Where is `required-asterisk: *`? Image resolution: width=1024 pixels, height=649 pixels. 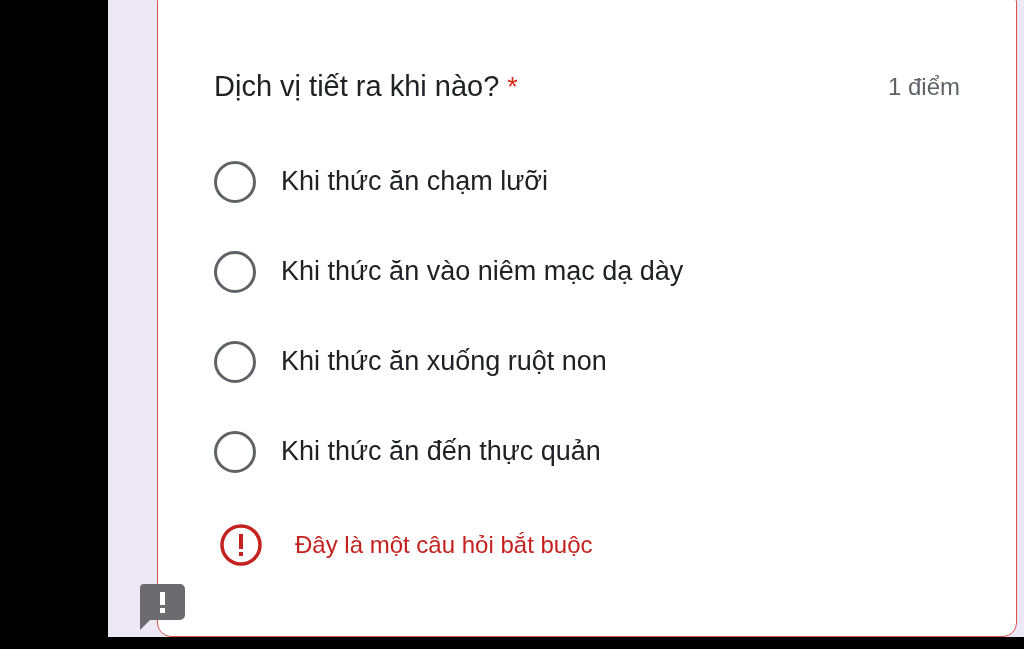
required-asterisk: * is located at coordinates (512, 87).